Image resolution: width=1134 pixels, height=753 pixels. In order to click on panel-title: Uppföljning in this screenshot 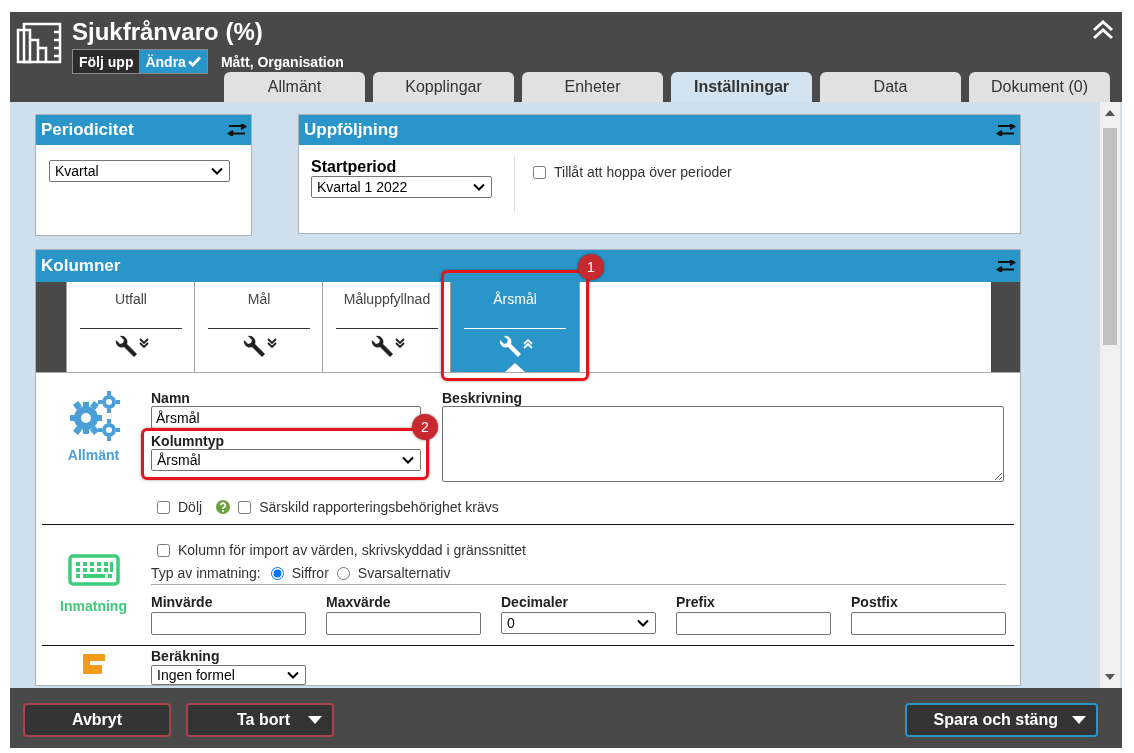, I will do `click(351, 130)`.